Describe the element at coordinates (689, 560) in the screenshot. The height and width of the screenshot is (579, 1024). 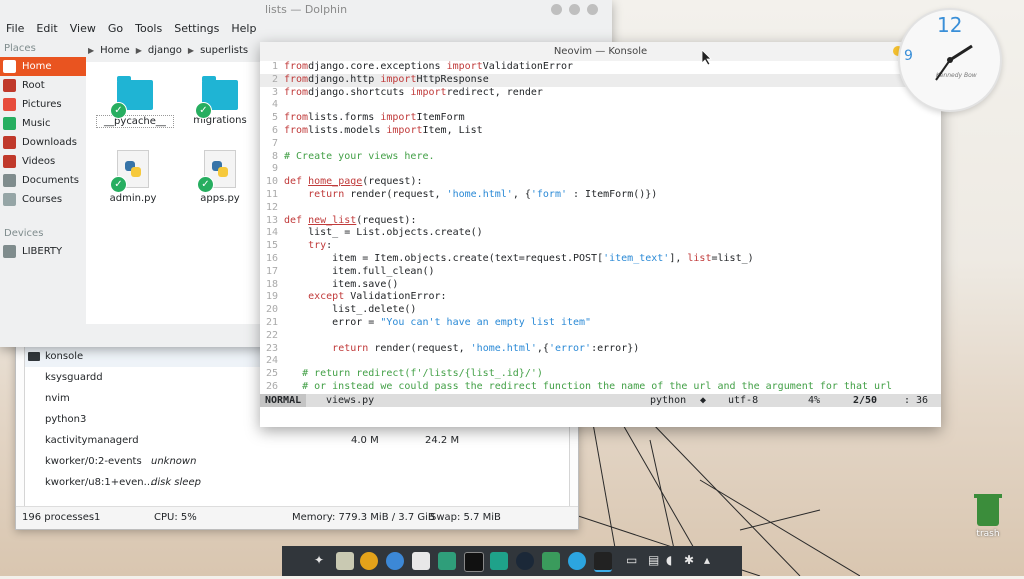
I see `bluetooth-icon: ✱` at that location.